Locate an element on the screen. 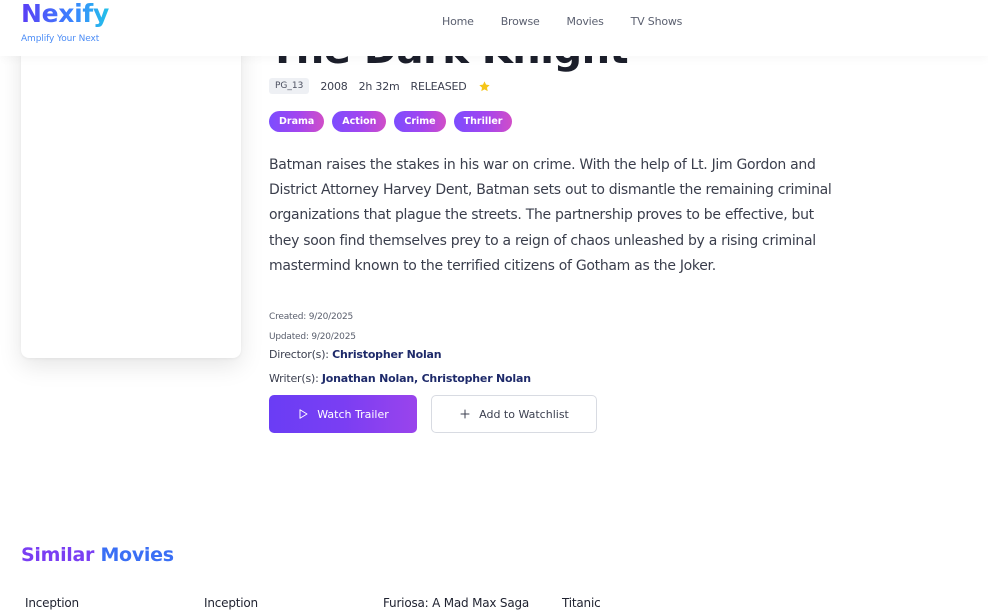  logo: Nexify is located at coordinates (65, 14).